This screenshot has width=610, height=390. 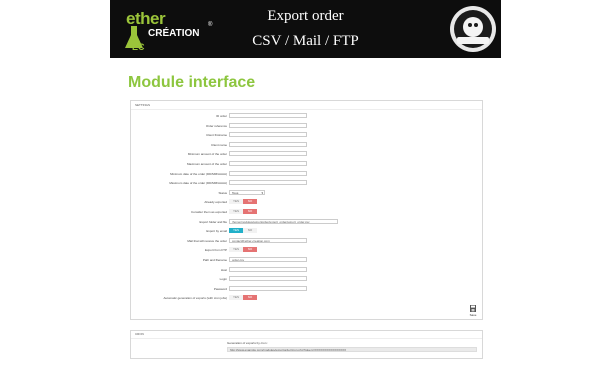 I want to click on form-row: Client name, so click(x=306, y=144).